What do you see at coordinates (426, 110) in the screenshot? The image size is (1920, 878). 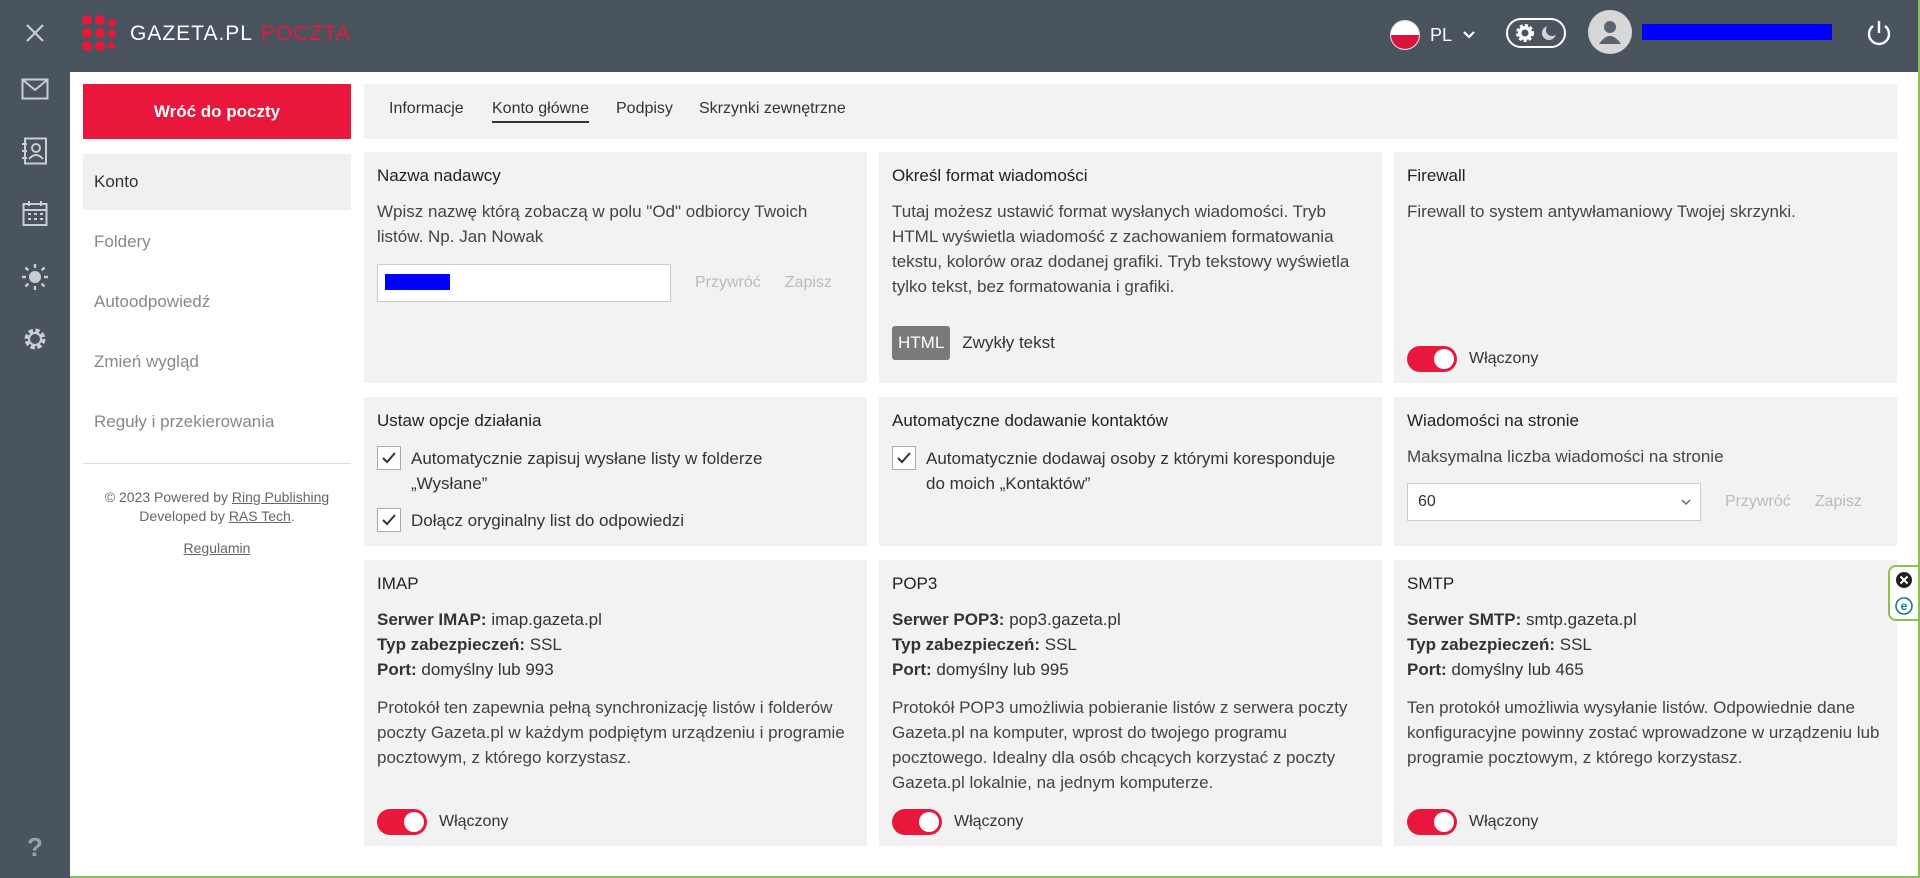 I see `tab-informacje: Informacje` at bounding box center [426, 110].